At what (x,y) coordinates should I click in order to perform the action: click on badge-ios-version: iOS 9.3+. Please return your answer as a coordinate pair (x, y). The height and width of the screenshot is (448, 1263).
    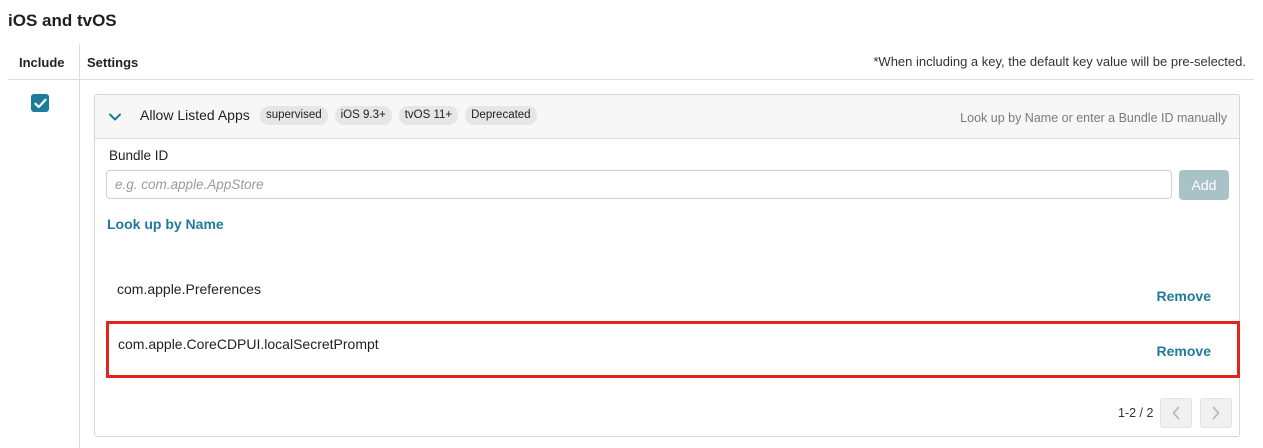
    Looking at the image, I should click on (363, 115).